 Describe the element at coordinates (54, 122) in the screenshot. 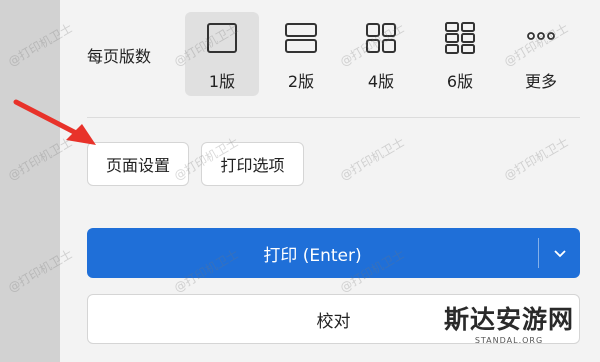

I see `red-arrow-annotation` at that location.